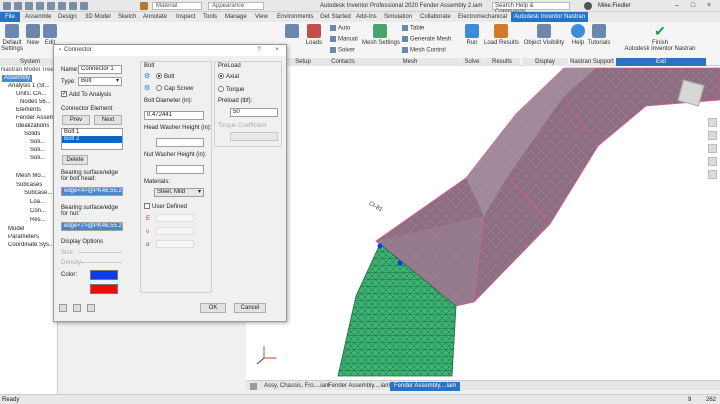  Describe the element at coordinates (250, 308) in the screenshot. I see `cancel-button: Cancel` at that location.